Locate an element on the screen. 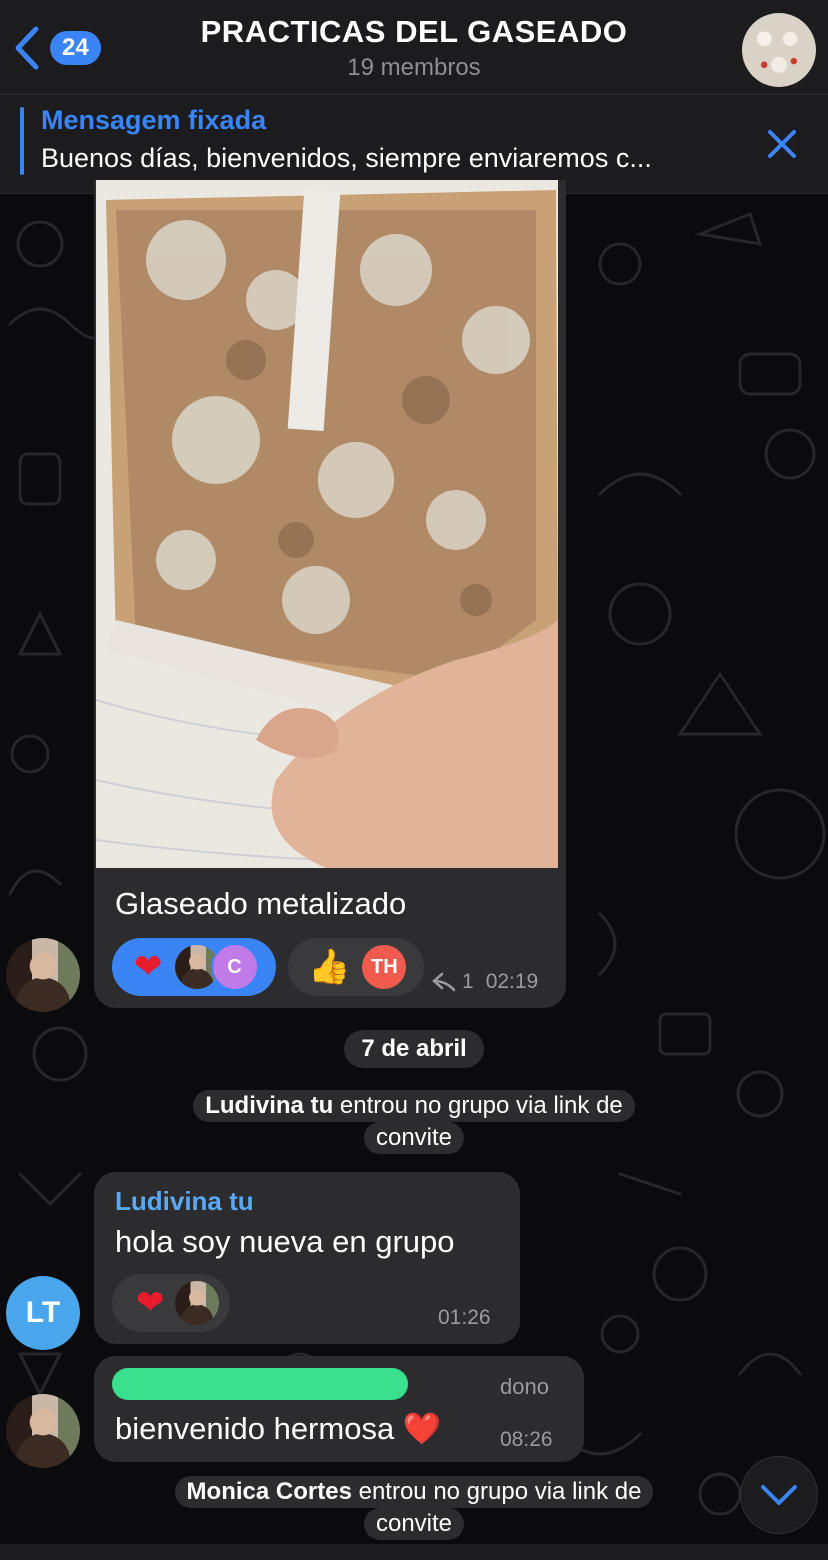 The width and height of the screenshot is (828, 1560). reactor-avatar-letter: C is located at coordinates (234, 967).